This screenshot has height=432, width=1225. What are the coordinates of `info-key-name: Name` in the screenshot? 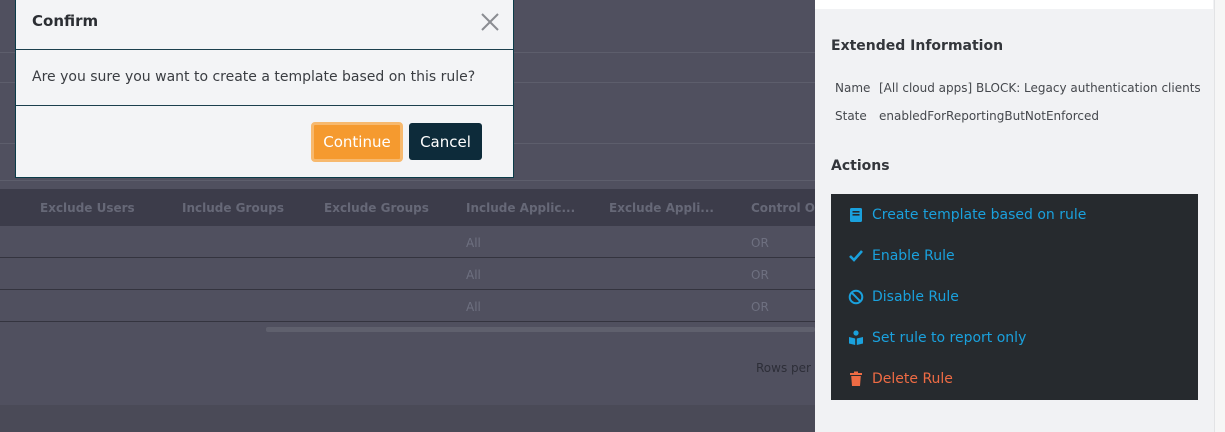 It's located at (853, 88).